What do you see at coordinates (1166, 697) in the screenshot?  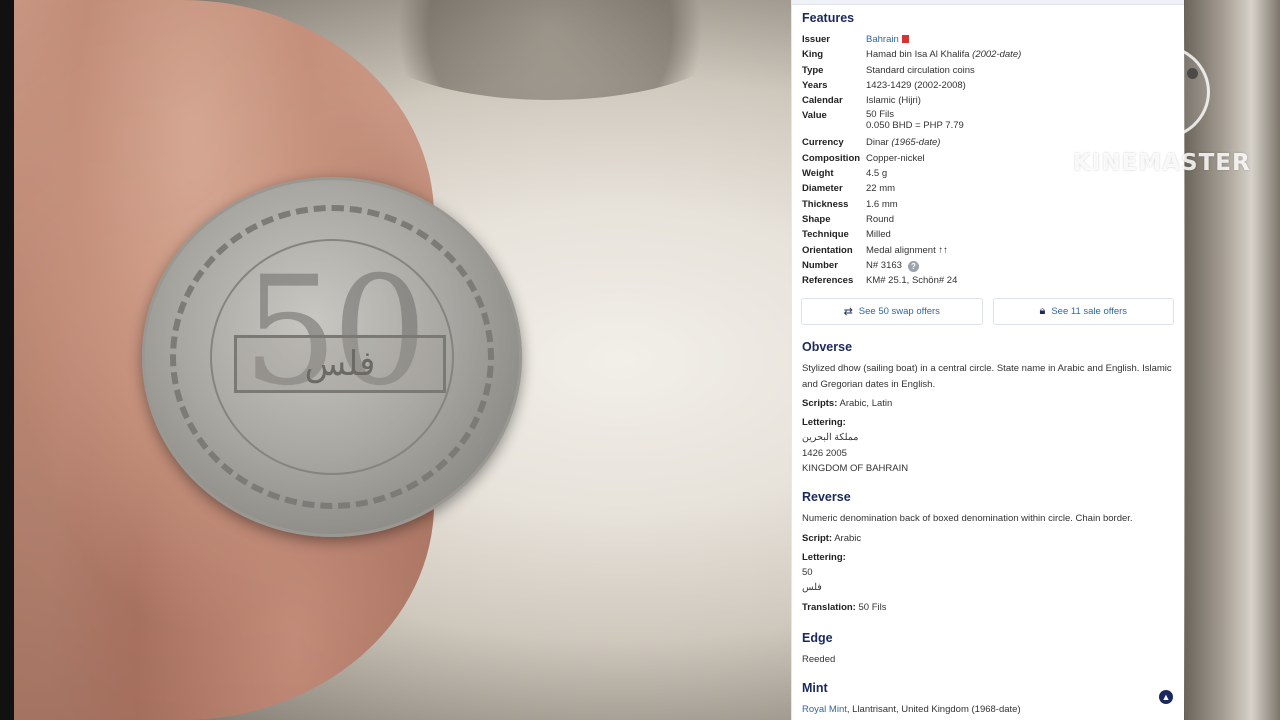 I see `scroll-to-top-icon: ▲` at bounding box center [1166, 697].